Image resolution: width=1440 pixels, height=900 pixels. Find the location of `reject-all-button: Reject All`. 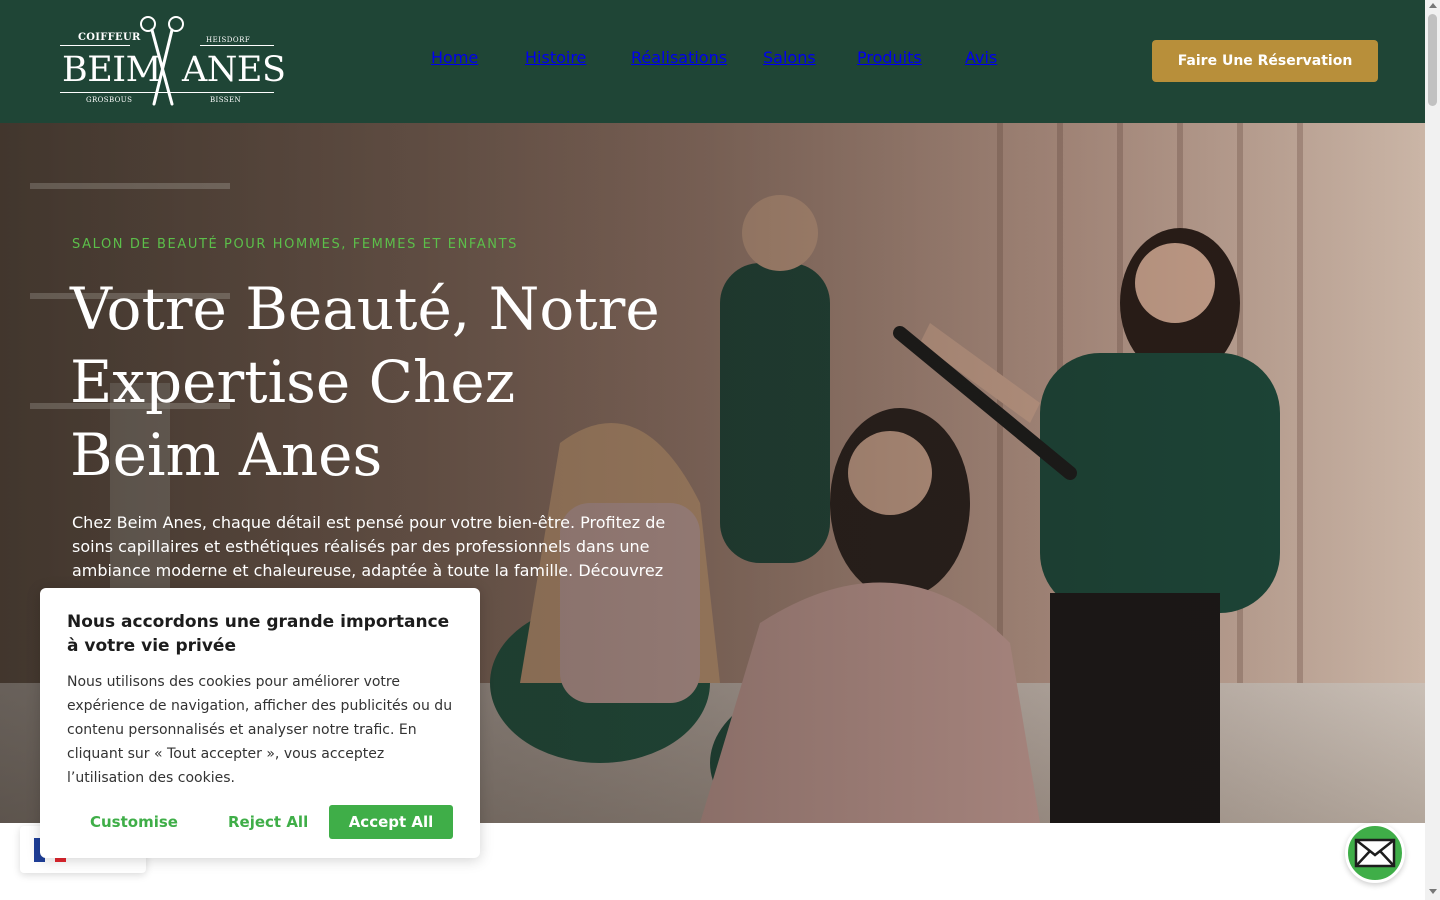

reject-all-button: Reject All is located at coordinates (268, 822).